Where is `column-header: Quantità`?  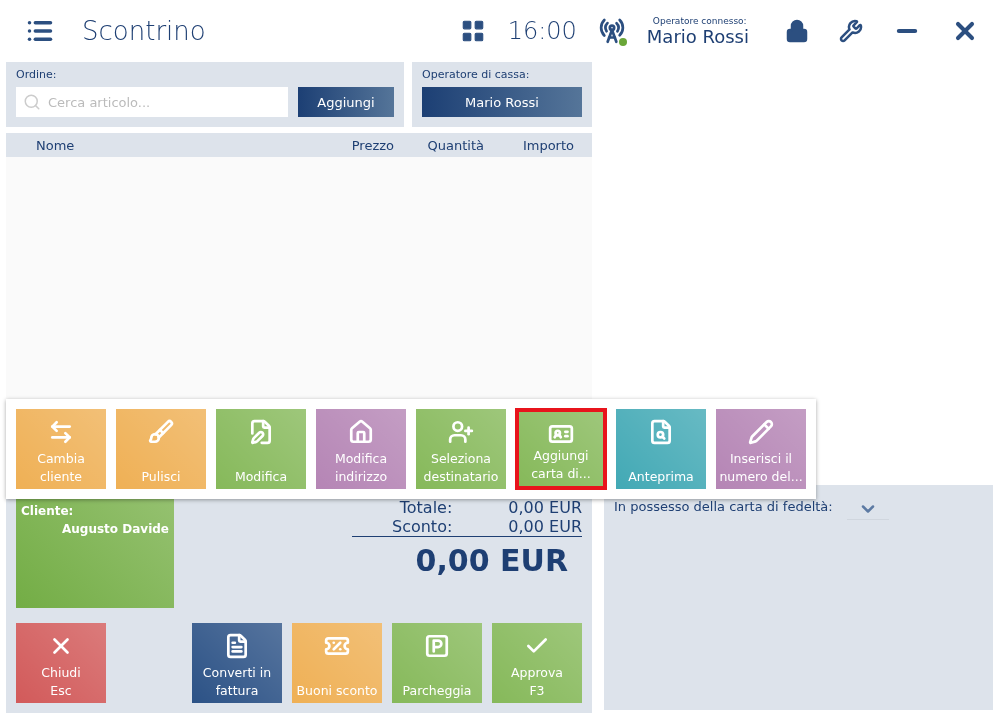 column-header: Quantità is located at coordinates (455, 145).